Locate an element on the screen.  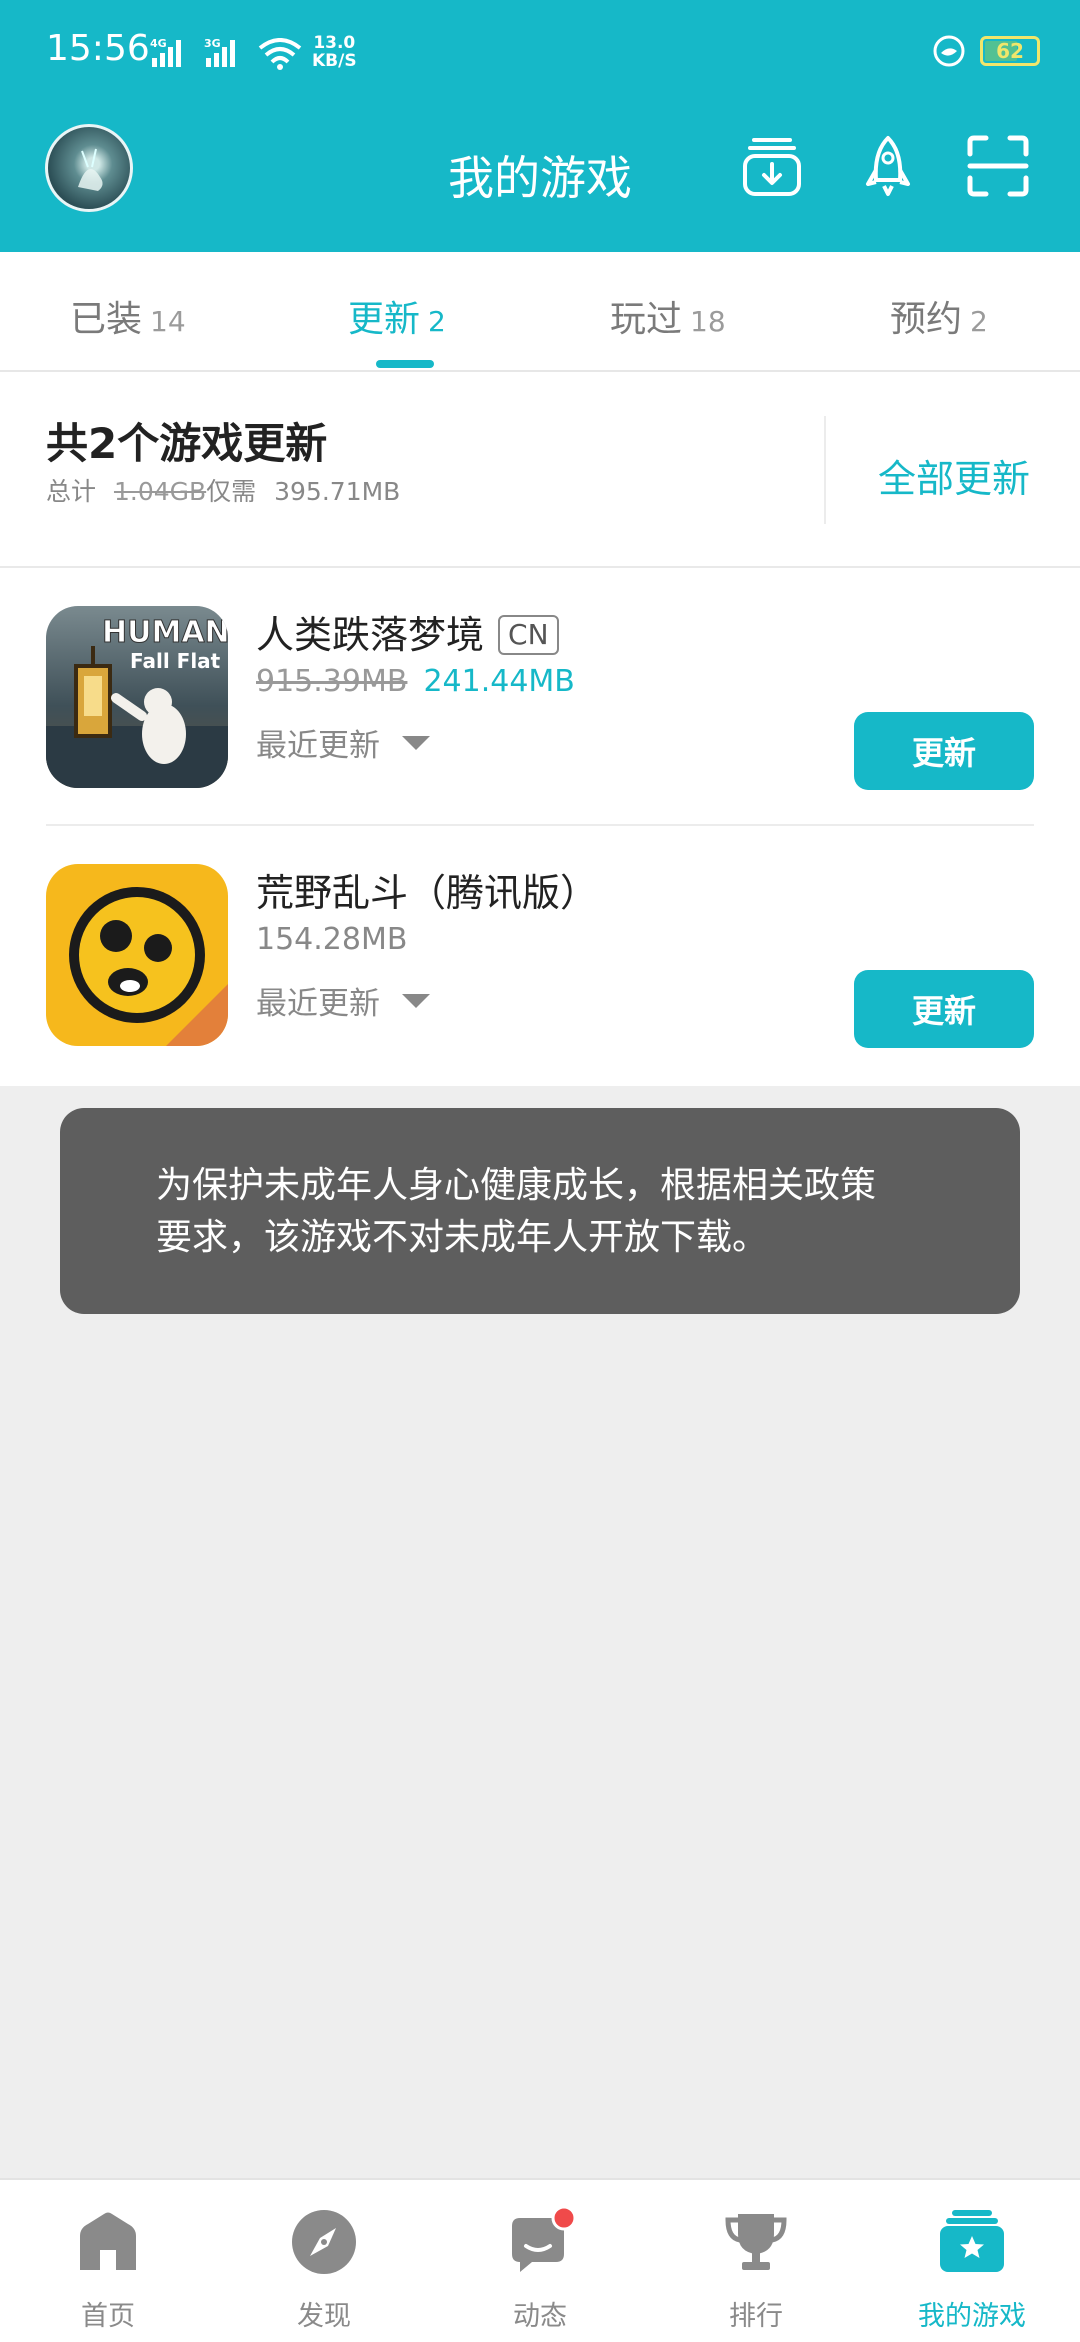
nav-my-games: 我的游戏 is located at coordinates (972, 2261).